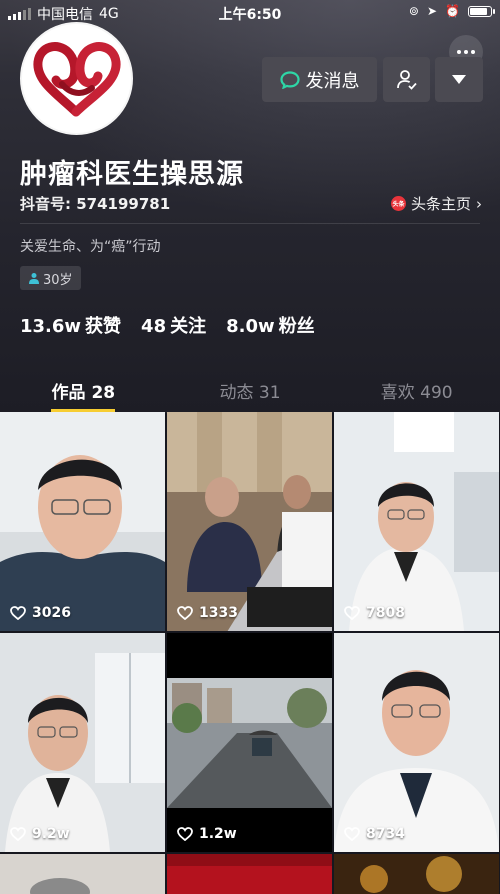 The image size is (500, 894). Describe the element at coordinates (250, 393) in the screenshot. I see `tab-label: 动态 31` at that location.